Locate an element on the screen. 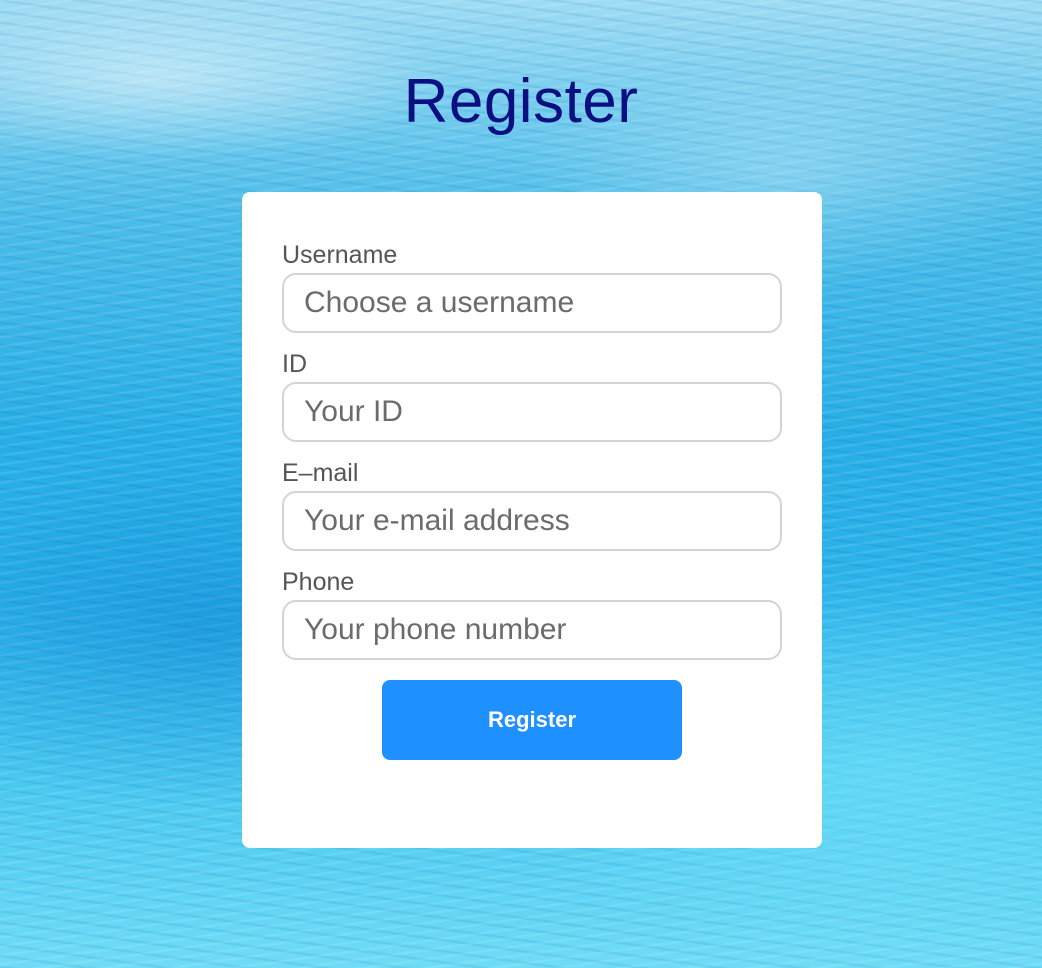 Image resolution: width=1042 pixels, height=968 pixels. username-field-group: Username is located at coordinates (532, 286).